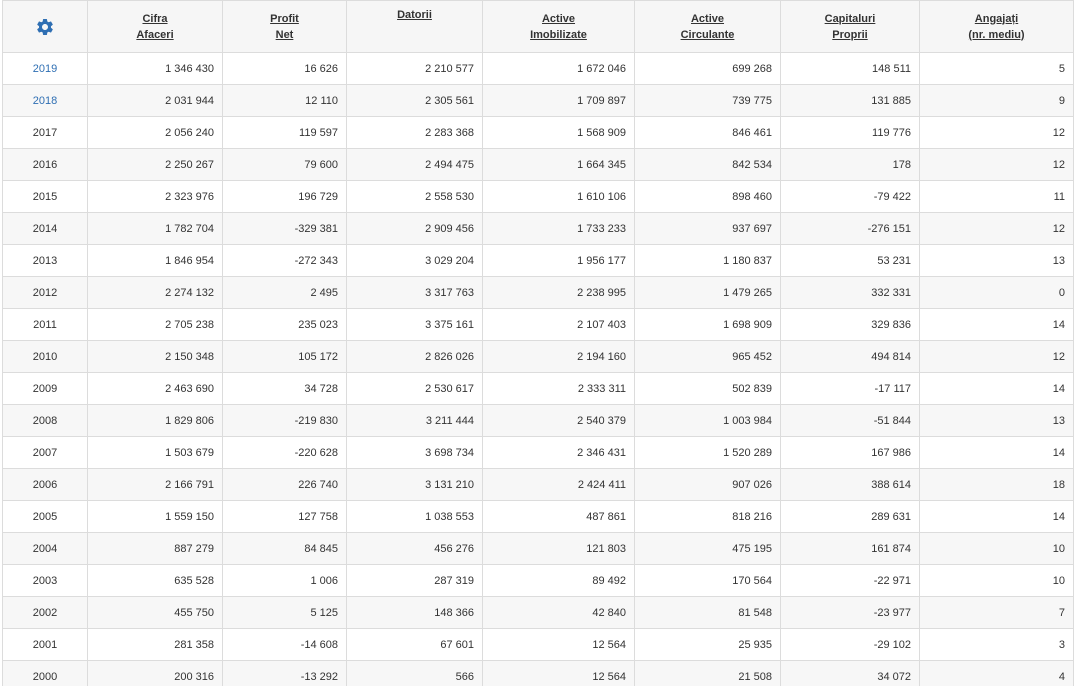 The width and height of the screenshot is (1075, 686). Describe the element at coordinates (284, 388) in the screenshot. I see `cell-profit-net: 34 728` at that location.